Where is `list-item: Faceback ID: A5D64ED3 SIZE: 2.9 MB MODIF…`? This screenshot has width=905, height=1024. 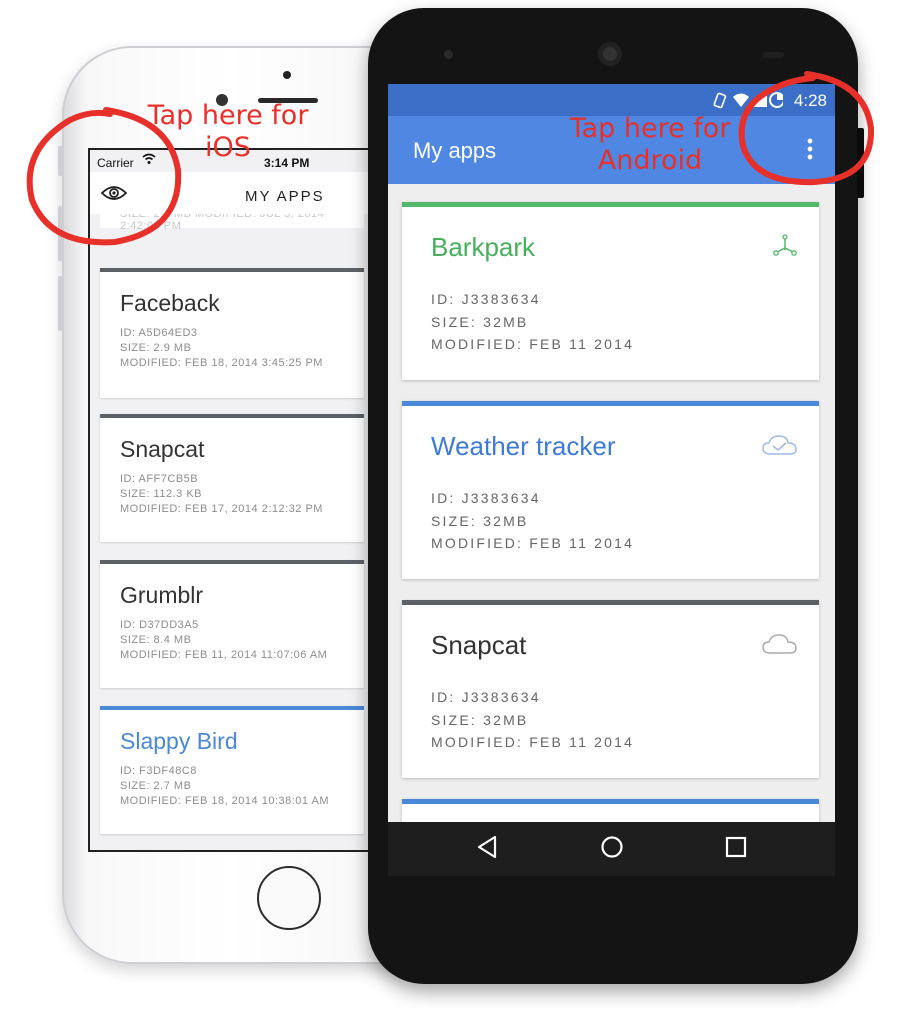
list-item: Faceback ID: A5D64ED3 SIZE: 2.9 MB MODIF… is located at coordinates (232, 333).